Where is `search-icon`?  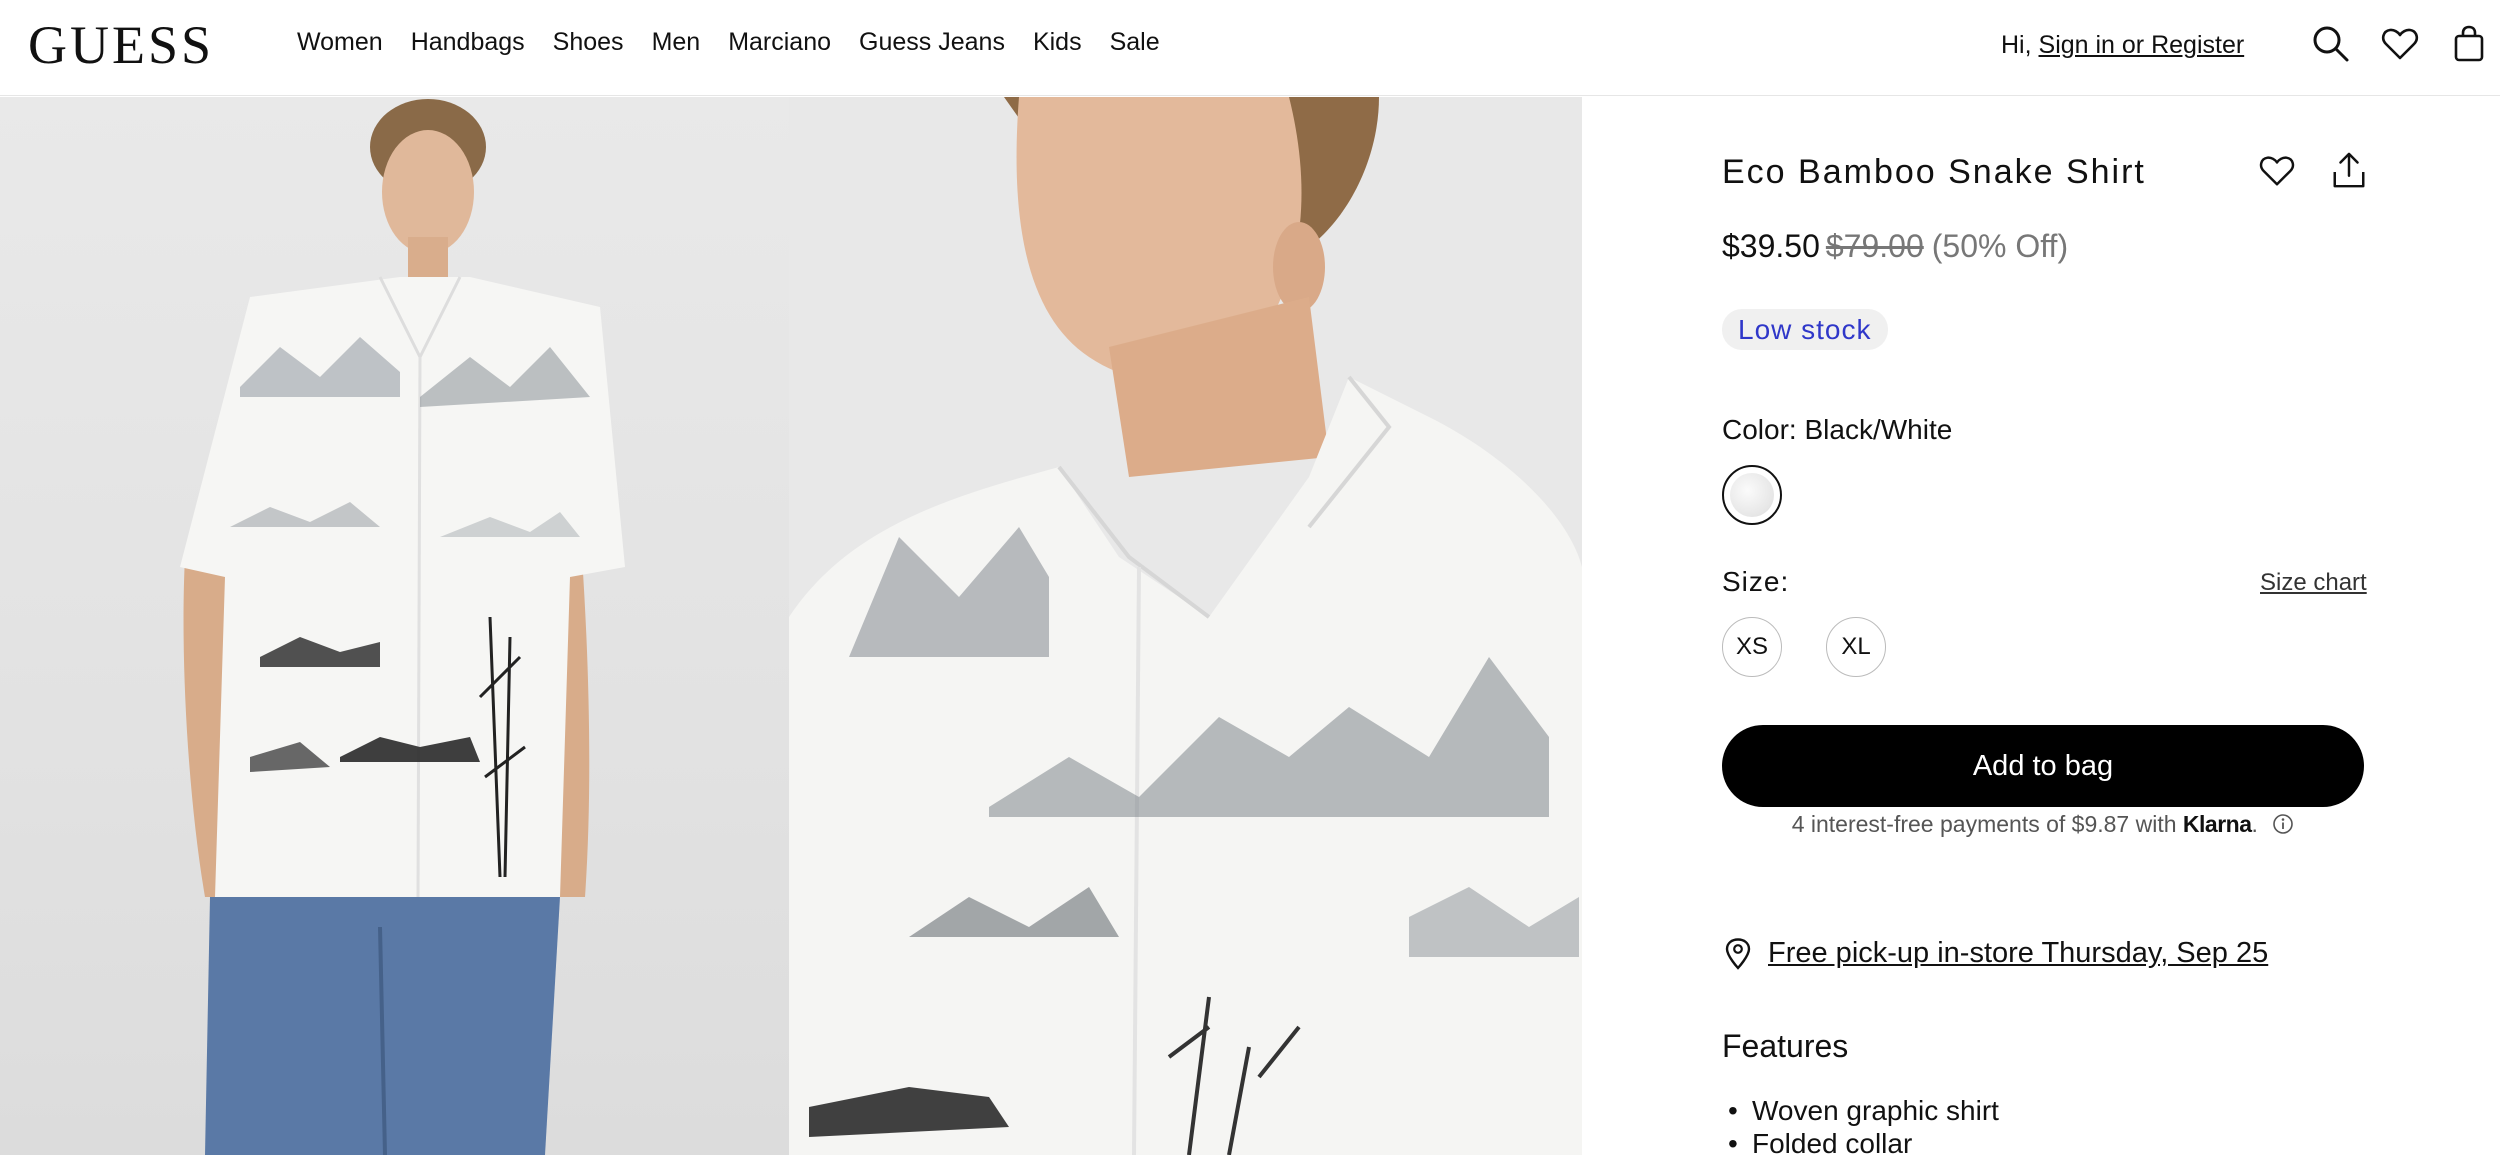
search-icon is located at coordinates (2331, 44).